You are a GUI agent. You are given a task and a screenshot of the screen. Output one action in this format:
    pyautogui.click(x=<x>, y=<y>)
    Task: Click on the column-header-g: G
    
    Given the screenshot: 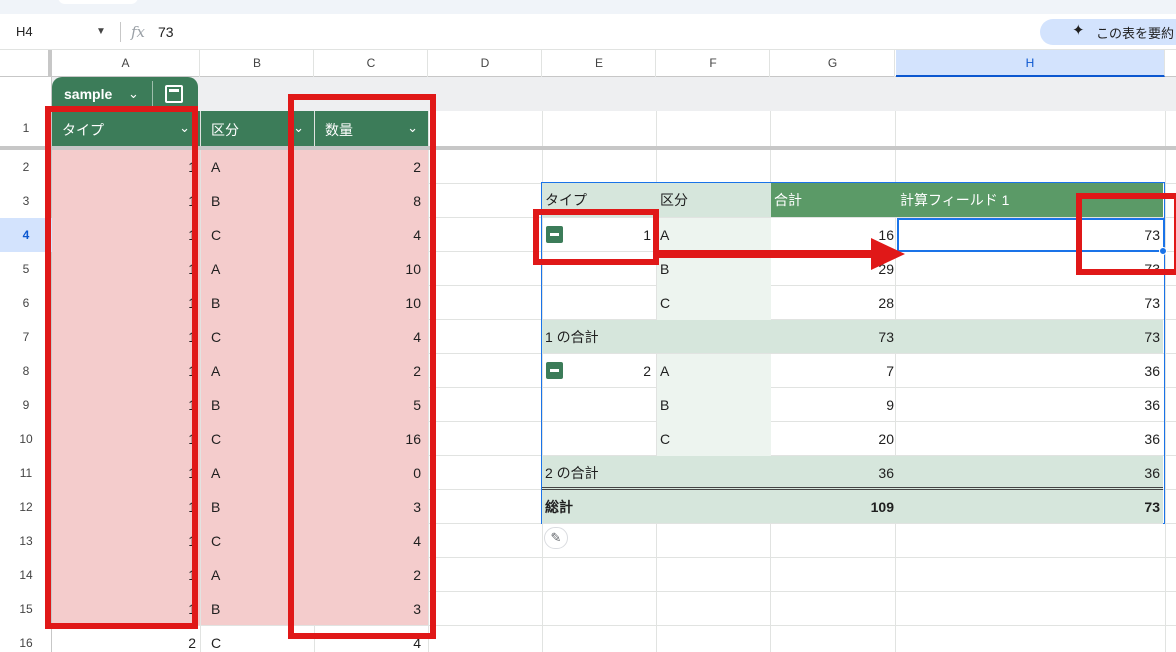 What is the action you would take?
    pyautogui.click(x=833, y=63)
    